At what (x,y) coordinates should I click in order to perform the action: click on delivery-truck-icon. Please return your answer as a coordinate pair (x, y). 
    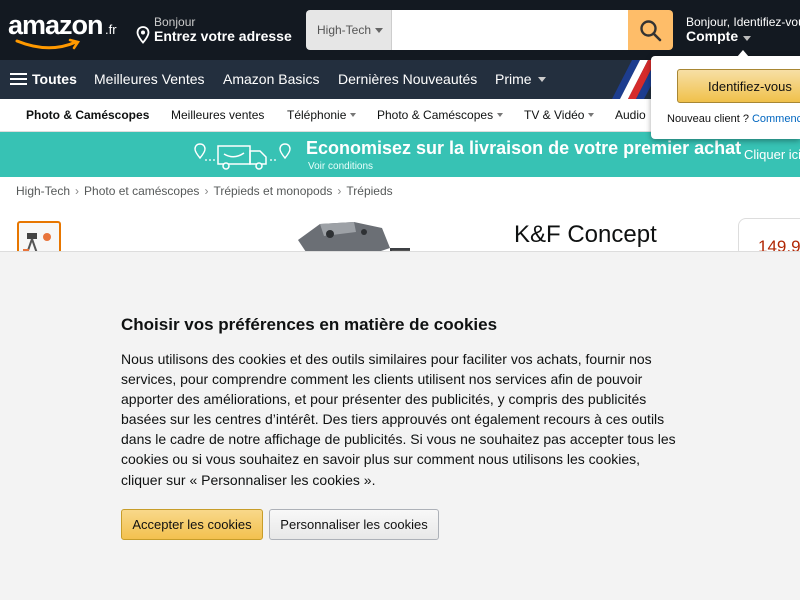
    Looking at the image, I should click on (242, 156).